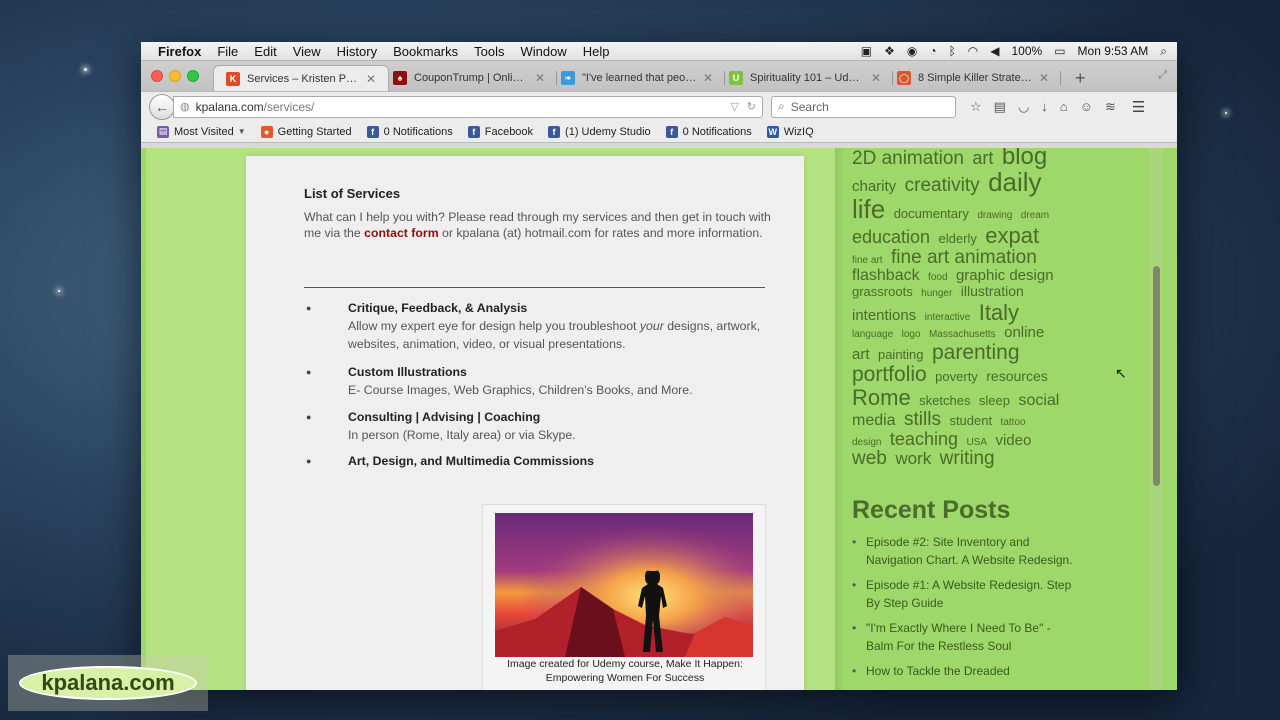 The image size is (1280, 720). I want to click on tag-link: creativity, so click(942, 185).